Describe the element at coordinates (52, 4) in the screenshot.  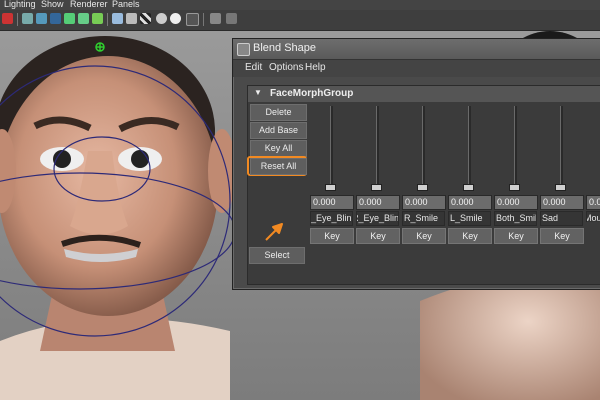
I see `menu-show: Show` at that location.